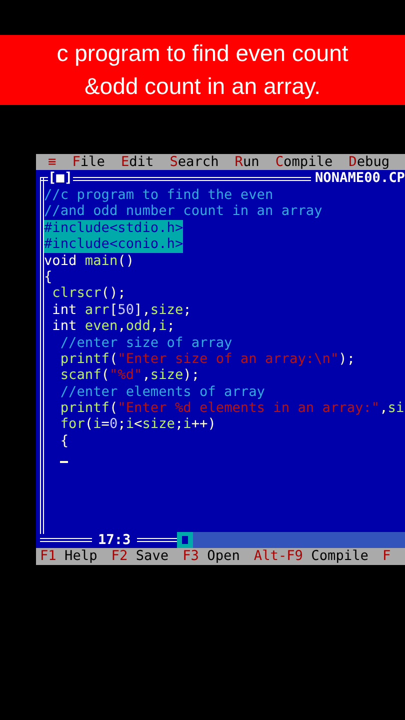 Image resolution: width=405 pixels, height=720 pixels. Describe the element at coordinates (207, 359) in the screenshot. I see `code-line: printf("Enter size of an array:\n");` at that location.